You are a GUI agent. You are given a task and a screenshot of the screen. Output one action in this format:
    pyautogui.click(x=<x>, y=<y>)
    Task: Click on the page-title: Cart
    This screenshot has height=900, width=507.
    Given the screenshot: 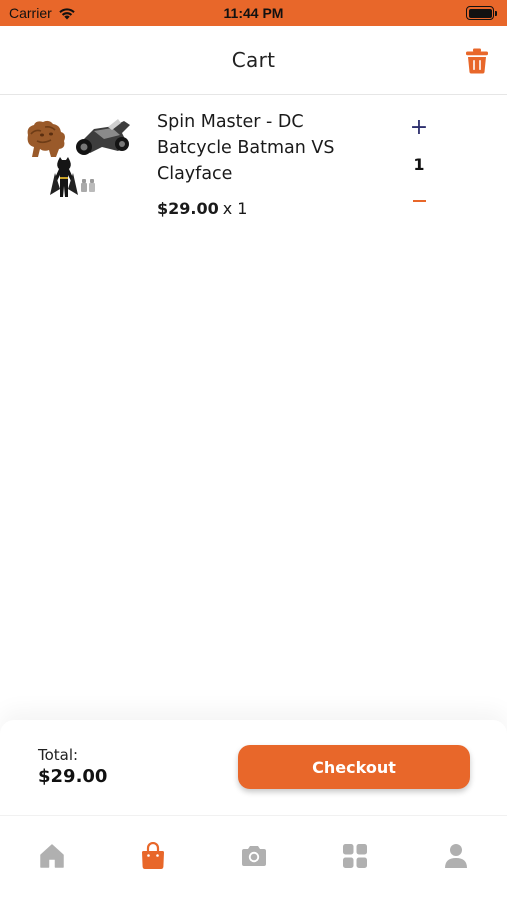 What is the action you would take?
    pyautogui.click(x=253, y=60)
    